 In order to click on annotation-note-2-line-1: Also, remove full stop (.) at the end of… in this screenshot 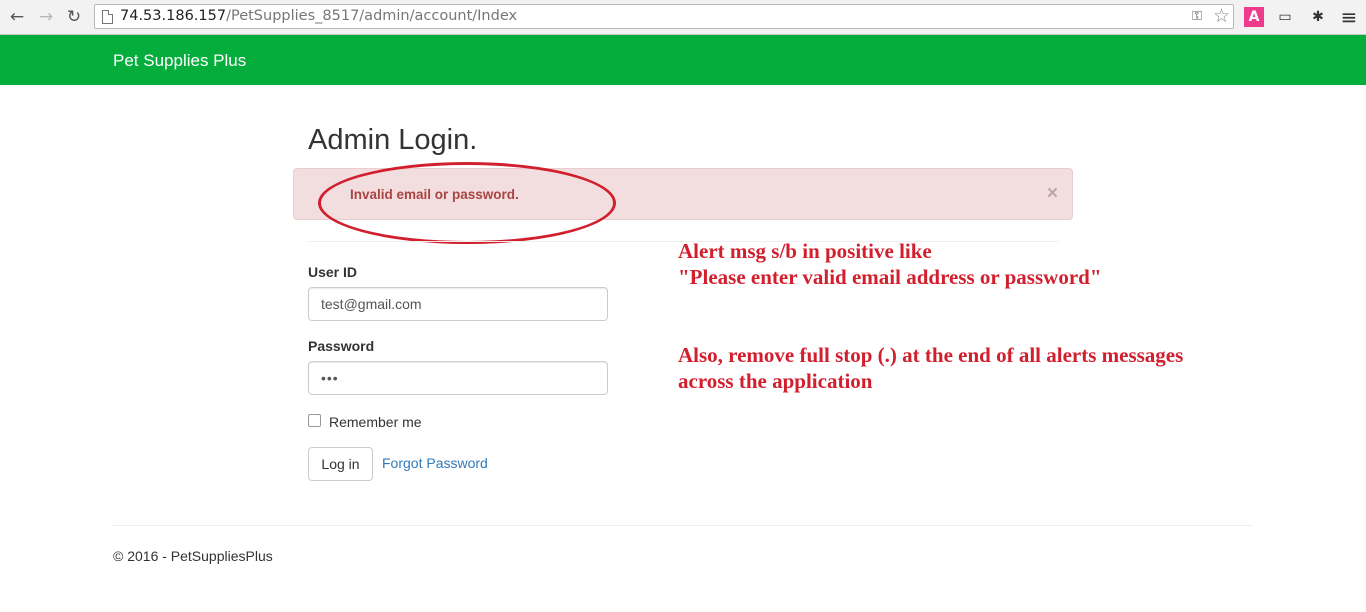, I will do `click(931, 355)`.